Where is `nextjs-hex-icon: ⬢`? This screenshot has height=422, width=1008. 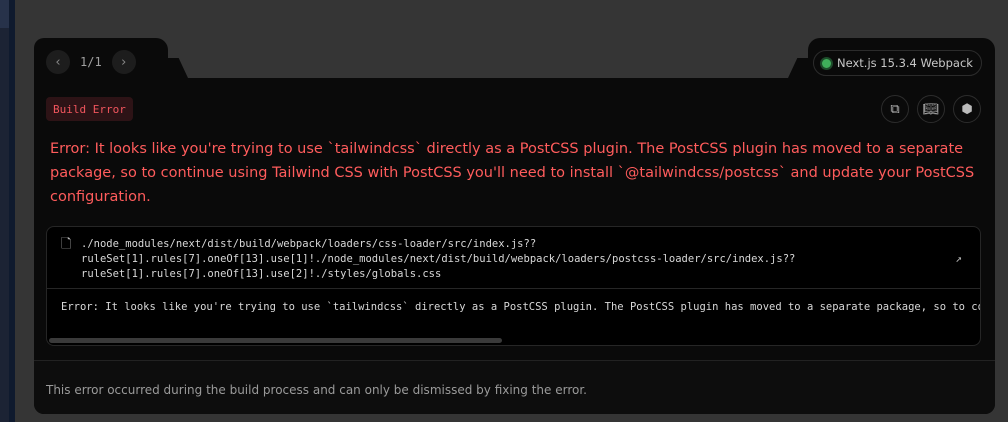
nextjs-hex-icon: ⬢ is located at coordinates (967, 109).